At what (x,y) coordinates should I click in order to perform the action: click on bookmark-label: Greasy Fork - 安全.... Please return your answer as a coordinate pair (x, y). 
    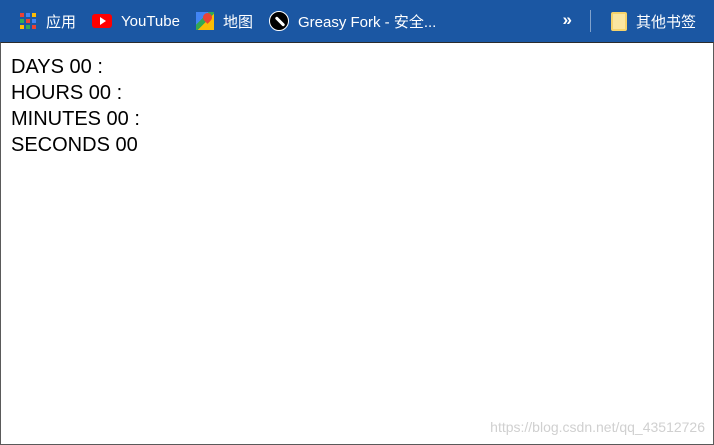
    Looking at the image, I should click on (367, 22).